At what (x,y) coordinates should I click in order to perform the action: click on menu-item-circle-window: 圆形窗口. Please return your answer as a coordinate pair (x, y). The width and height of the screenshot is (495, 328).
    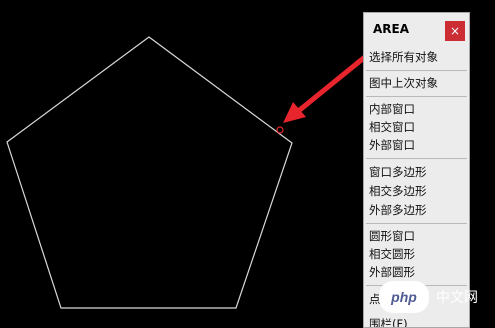
    Looking at the image, I should click on (392, 236).